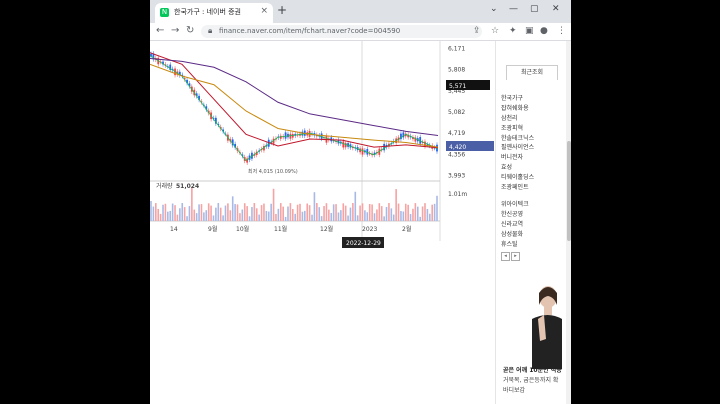 This screenshot has width=720, height=404. What do you see at coordinates (457, 147) in the screenshot?
I see `last-price-tag: 4,420` at bounding box center [457, 147].